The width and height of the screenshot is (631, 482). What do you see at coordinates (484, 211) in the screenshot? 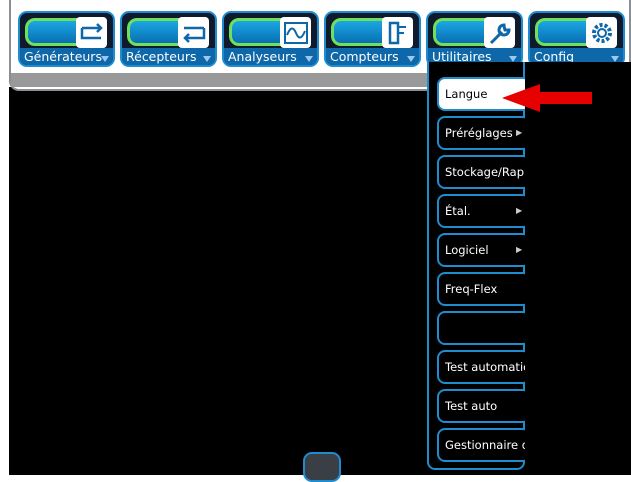
I see `menu-item-etal: Étal. ▶` at bounding box center [484, 211].